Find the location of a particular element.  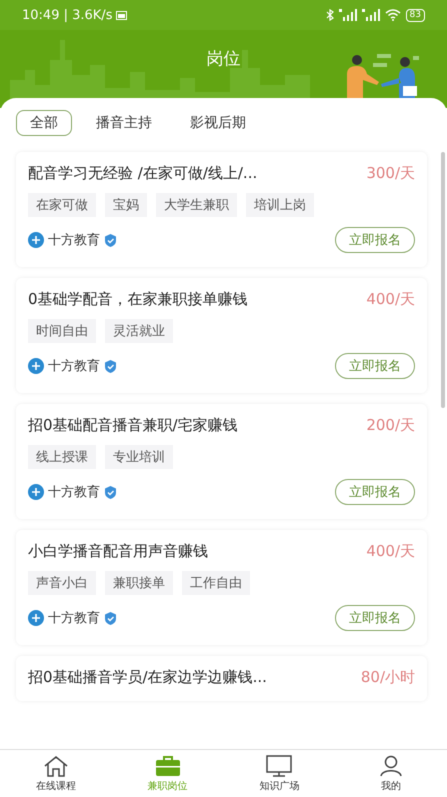

home-icon is located at coordinates (55, 765).